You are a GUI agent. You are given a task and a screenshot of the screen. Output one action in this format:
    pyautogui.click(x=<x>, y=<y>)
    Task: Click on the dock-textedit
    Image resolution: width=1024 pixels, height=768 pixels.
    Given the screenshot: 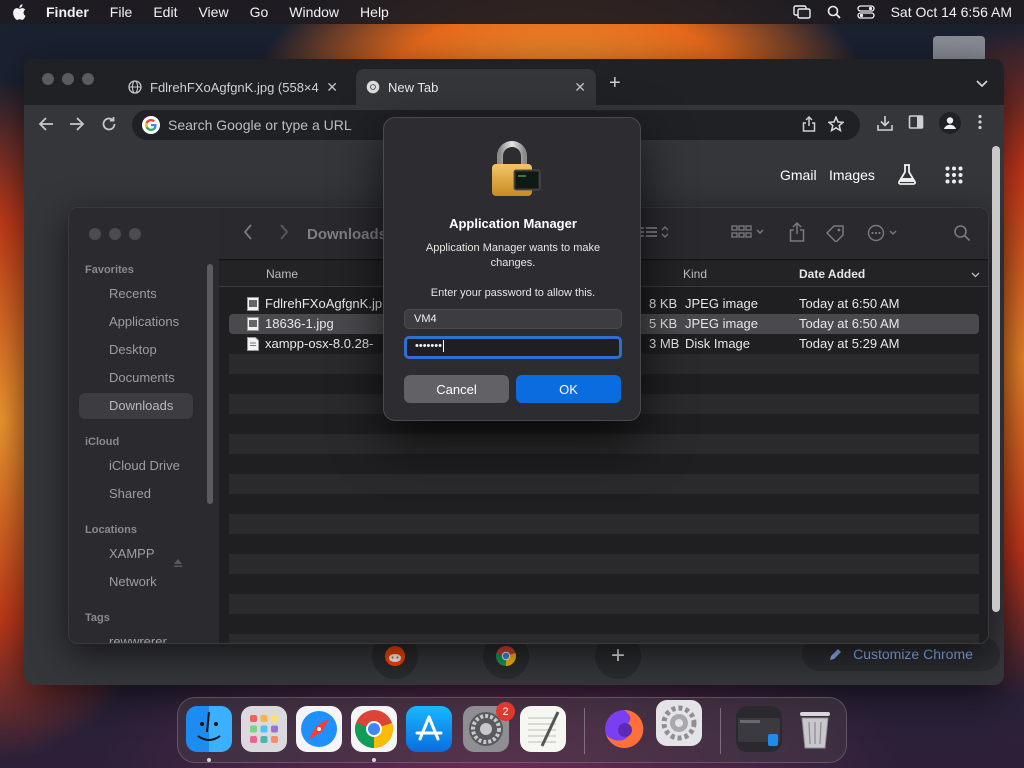 What is the action you would take?
    pyautogui.click(x=543, y=729)
    